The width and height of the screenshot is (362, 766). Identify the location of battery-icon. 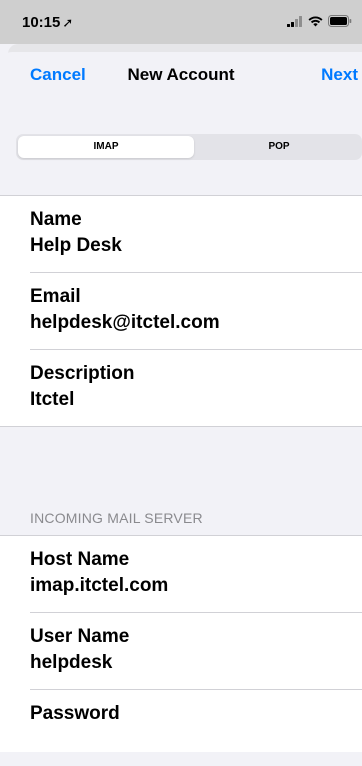
(340, 21).